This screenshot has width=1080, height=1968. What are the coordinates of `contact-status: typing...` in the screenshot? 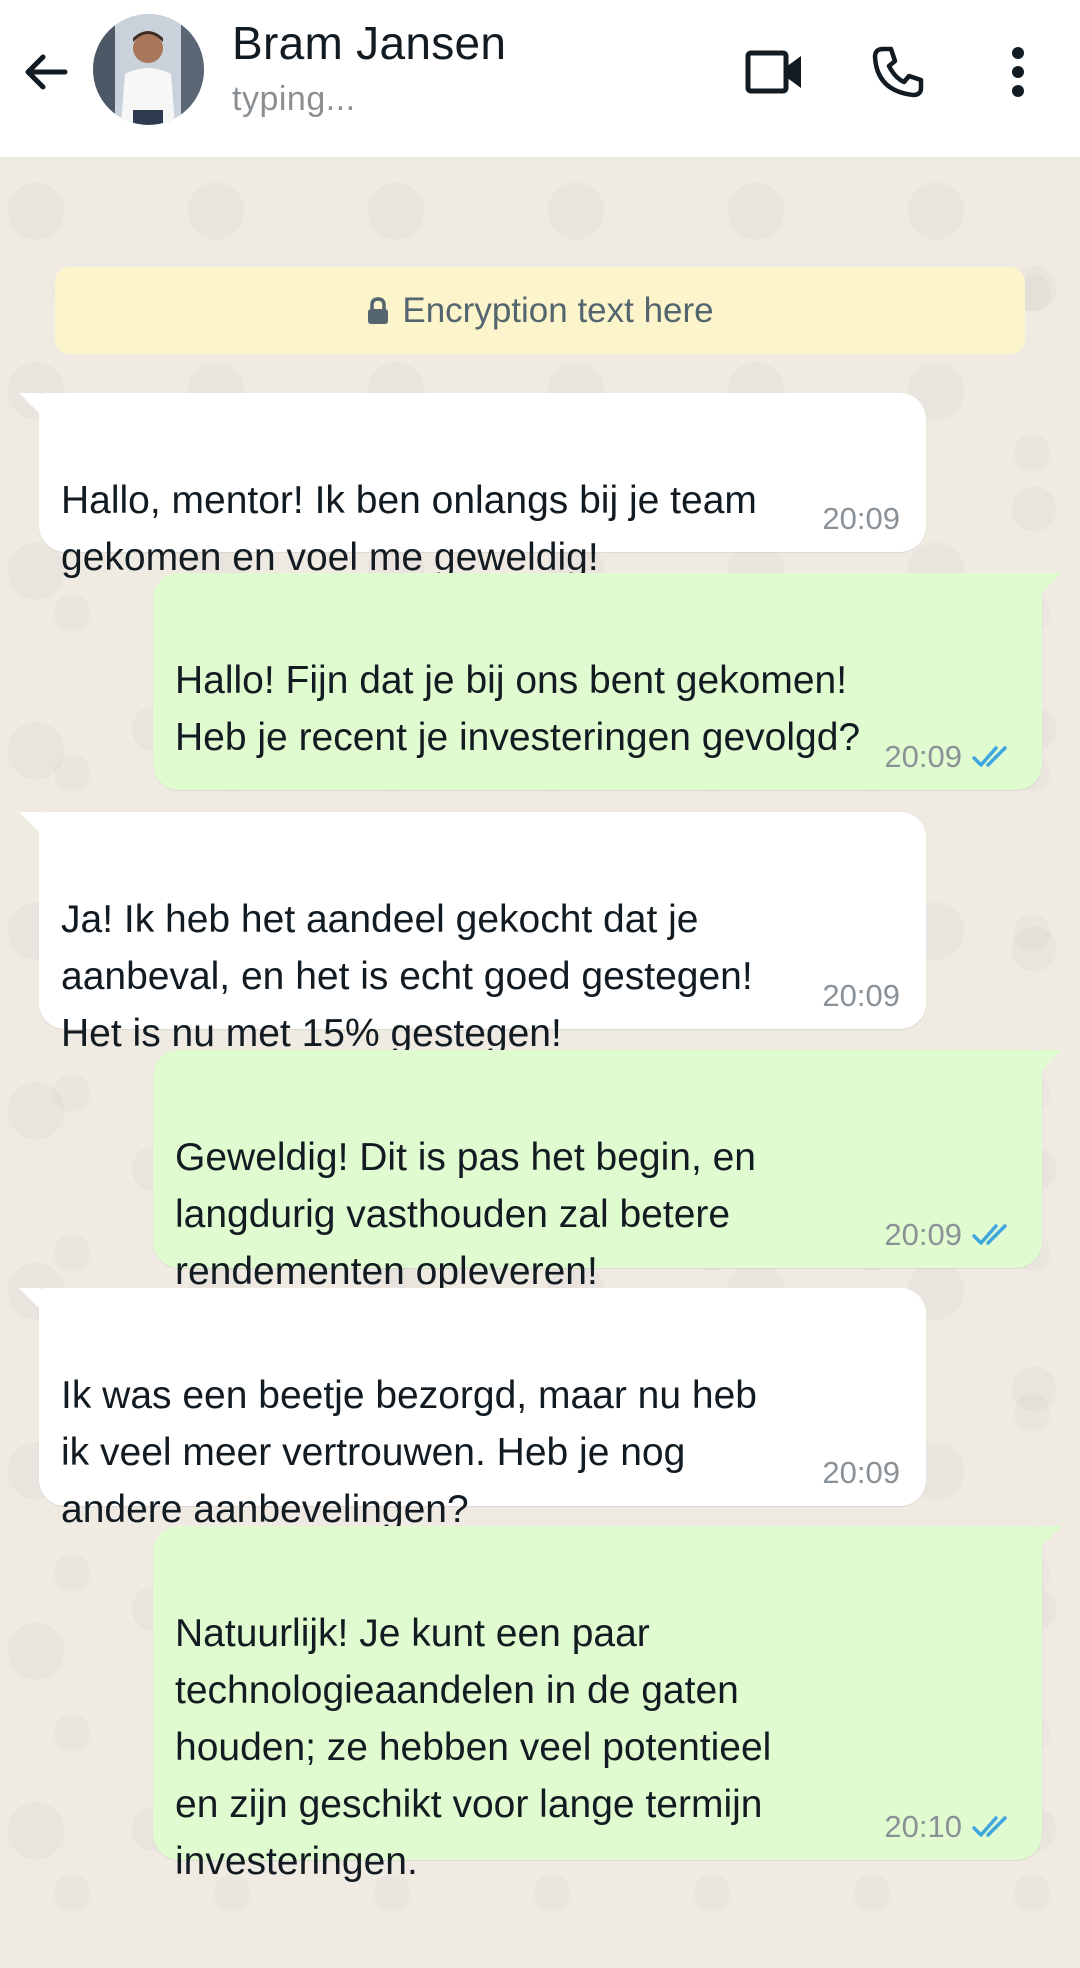 It's located at (294, 99).